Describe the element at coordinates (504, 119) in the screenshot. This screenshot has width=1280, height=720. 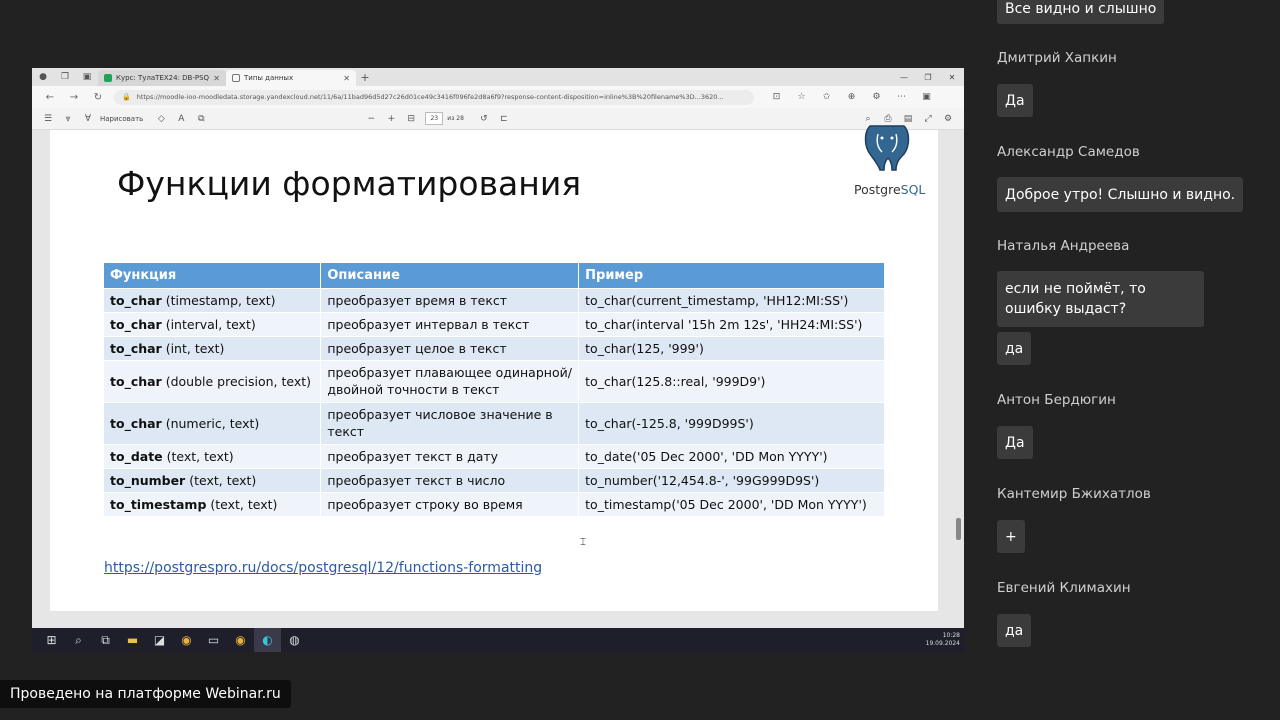
I see `page-view-icon: ⊏` at that location.